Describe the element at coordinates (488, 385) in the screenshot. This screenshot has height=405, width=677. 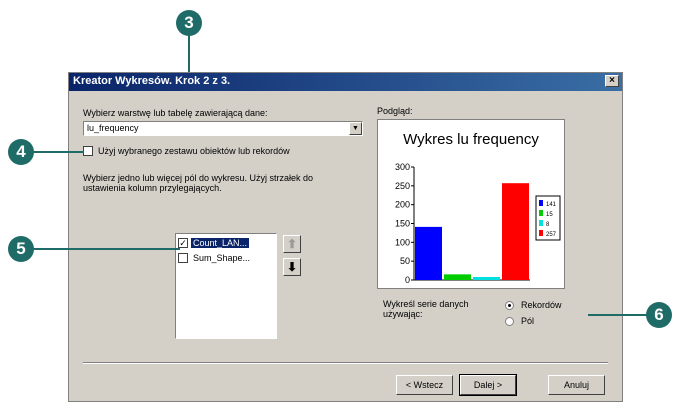
I see `next-button: Dalej >` at that location.